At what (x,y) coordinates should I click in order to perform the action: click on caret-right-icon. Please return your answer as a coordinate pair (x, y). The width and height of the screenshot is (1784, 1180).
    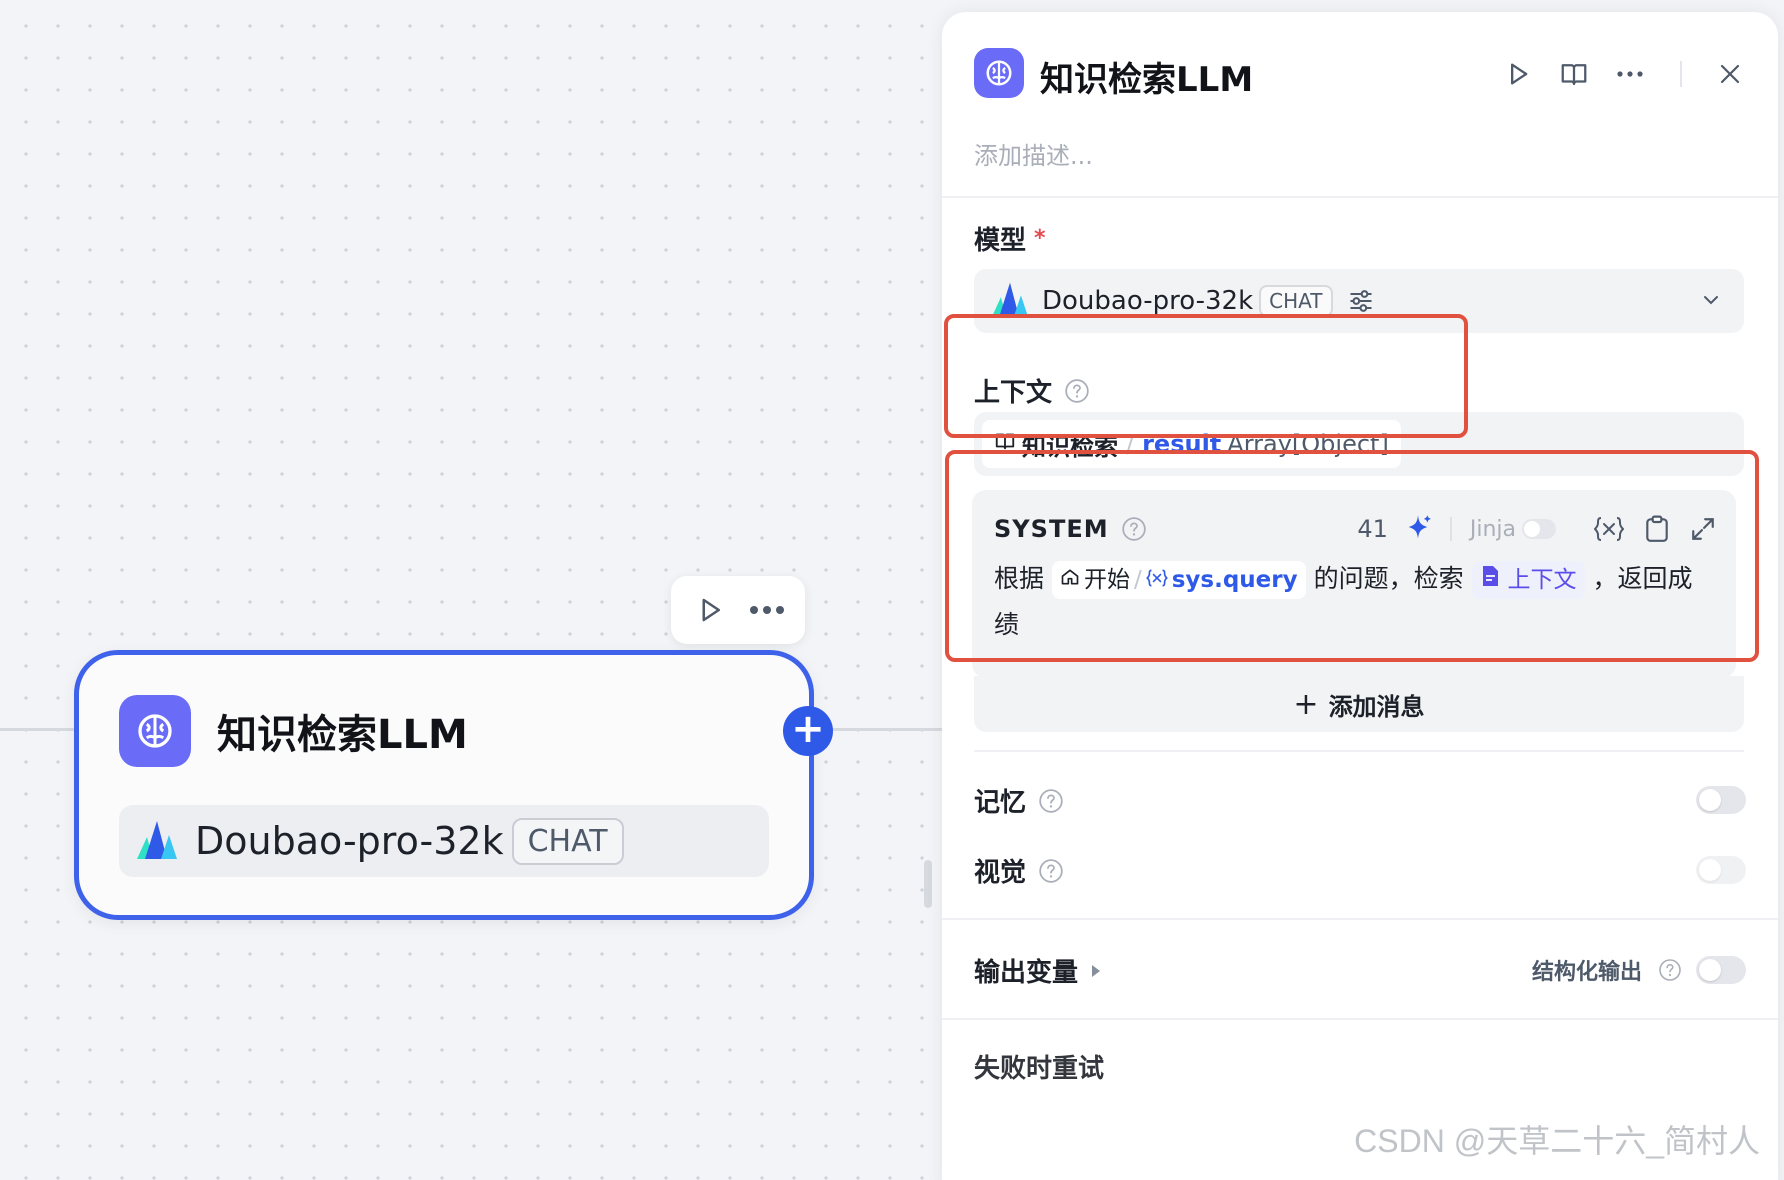
    Looking at the image, I should click on (1096, 970).